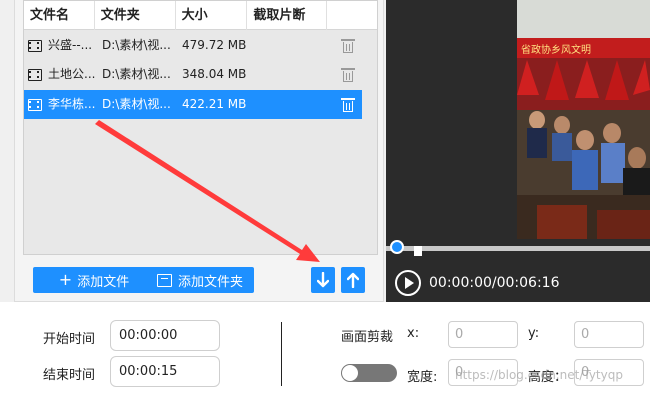  I want to click on table-header: 文件名 文件夹 大小 截取片断, so click(200, 15).